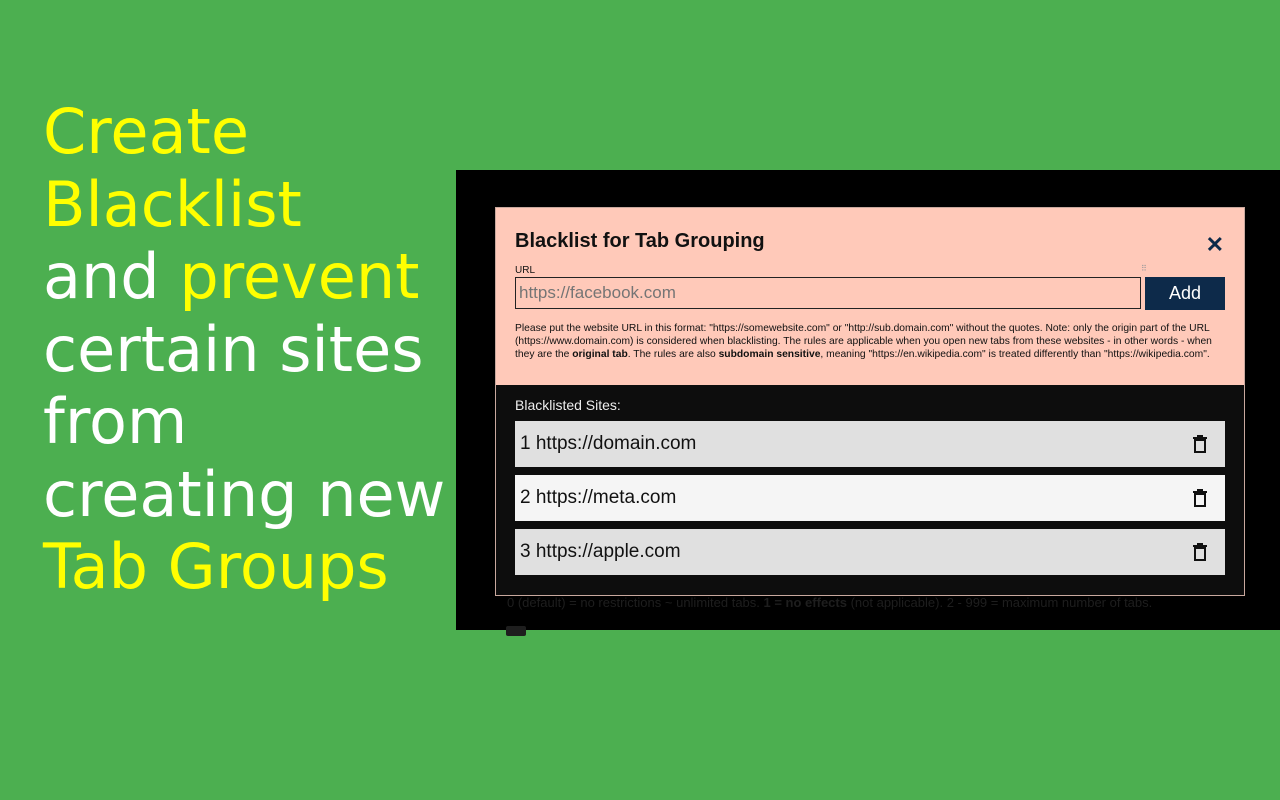 This screenshot has height=800, width=1280. What do you see at coordinates (870, 552) in the screenshot?
I see `list-item: 3 https://apple.com` at bounding box center [870, 552].